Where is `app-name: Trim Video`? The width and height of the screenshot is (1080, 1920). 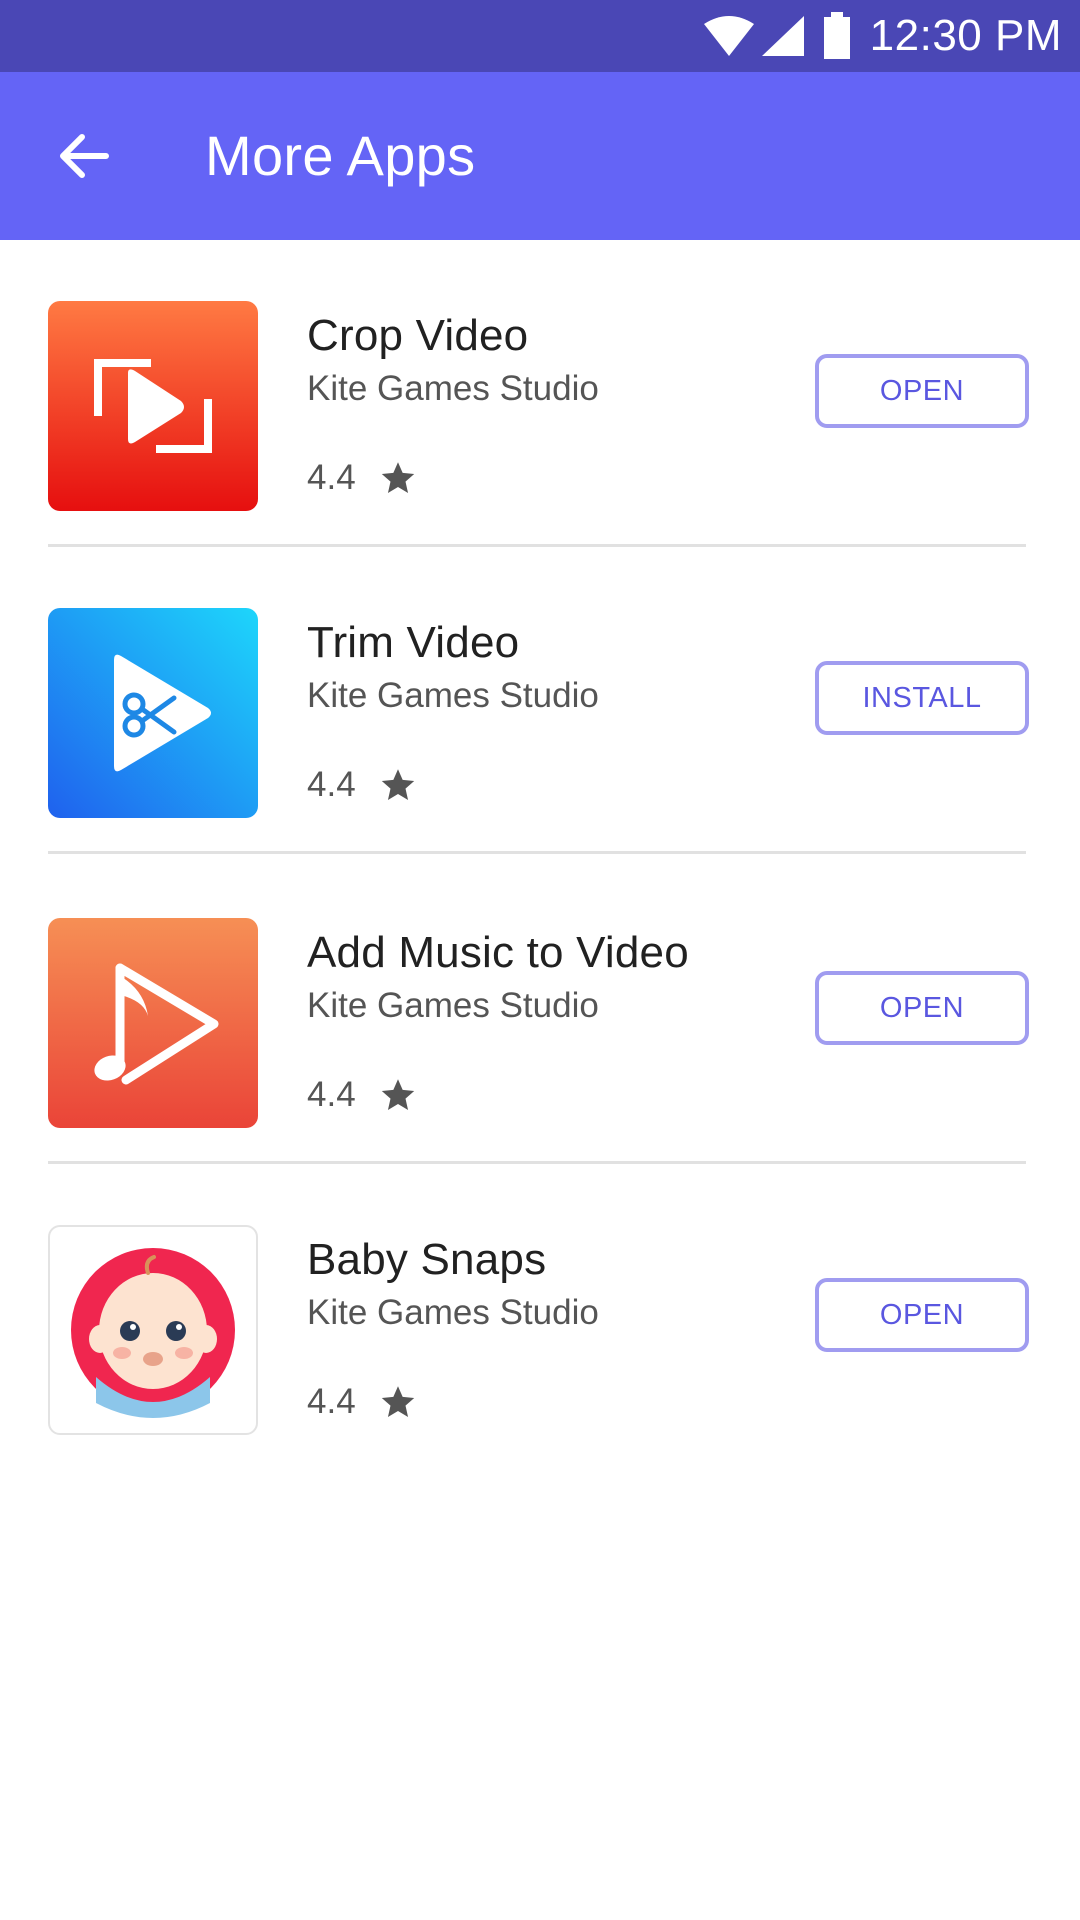
app-name: Trim Video is located at coordinates (413, 642).